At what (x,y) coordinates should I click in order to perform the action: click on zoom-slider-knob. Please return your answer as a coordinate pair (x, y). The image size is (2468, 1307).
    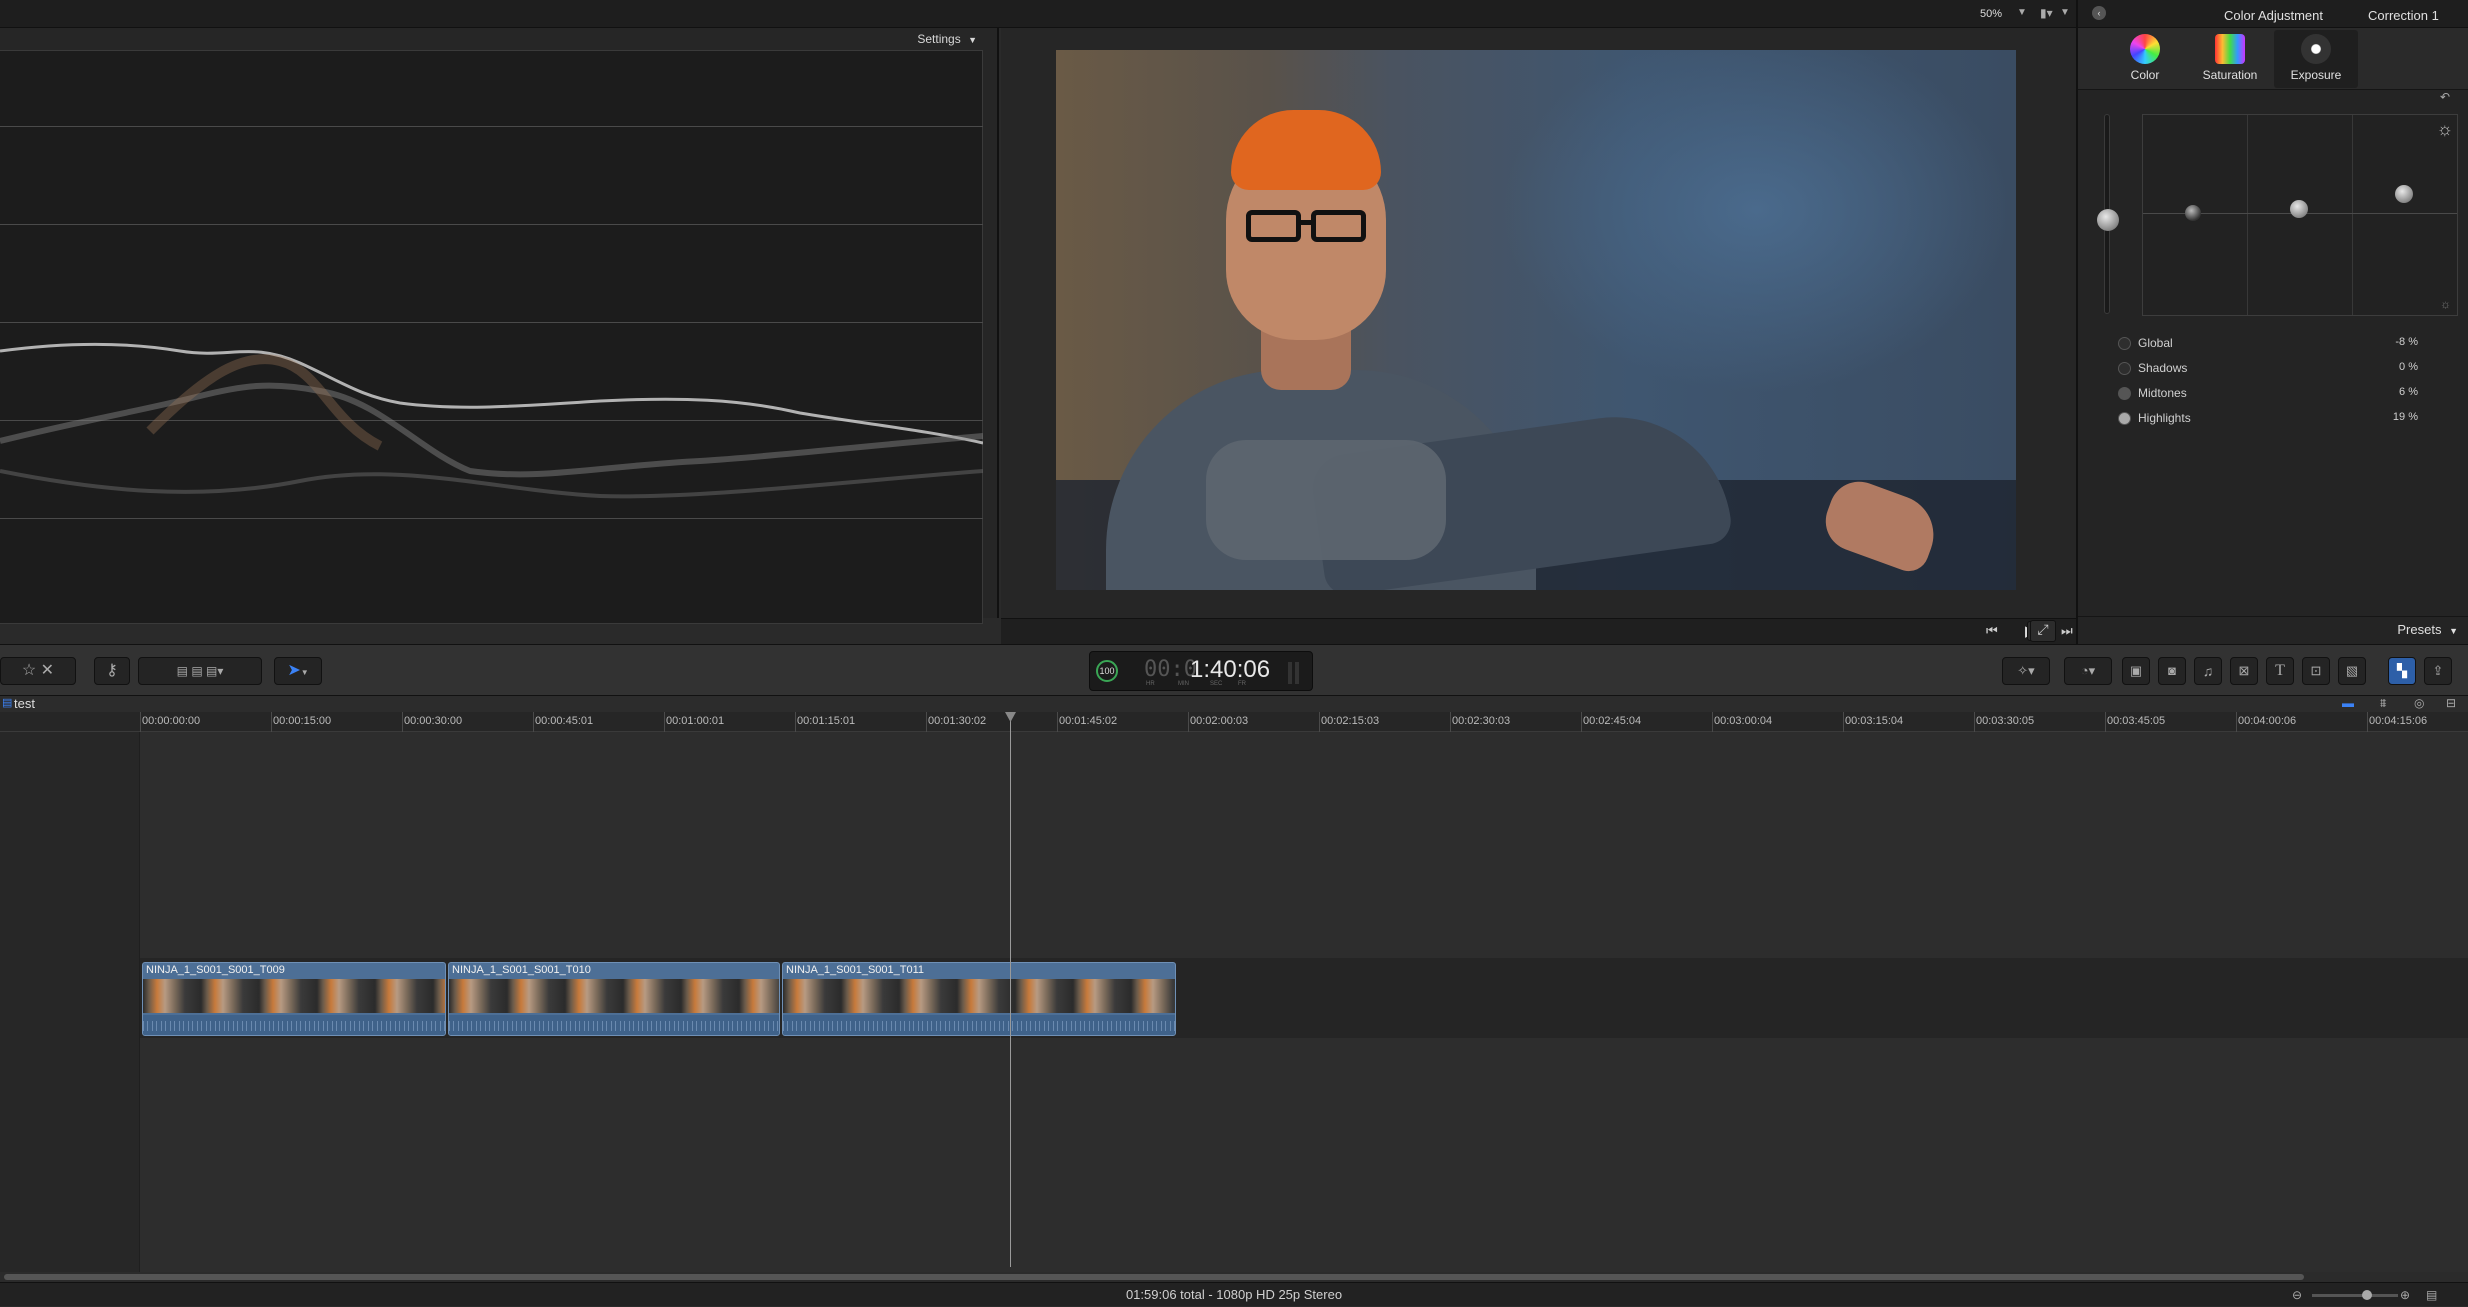
    Looking at the image, I should click on (2367, 1295).